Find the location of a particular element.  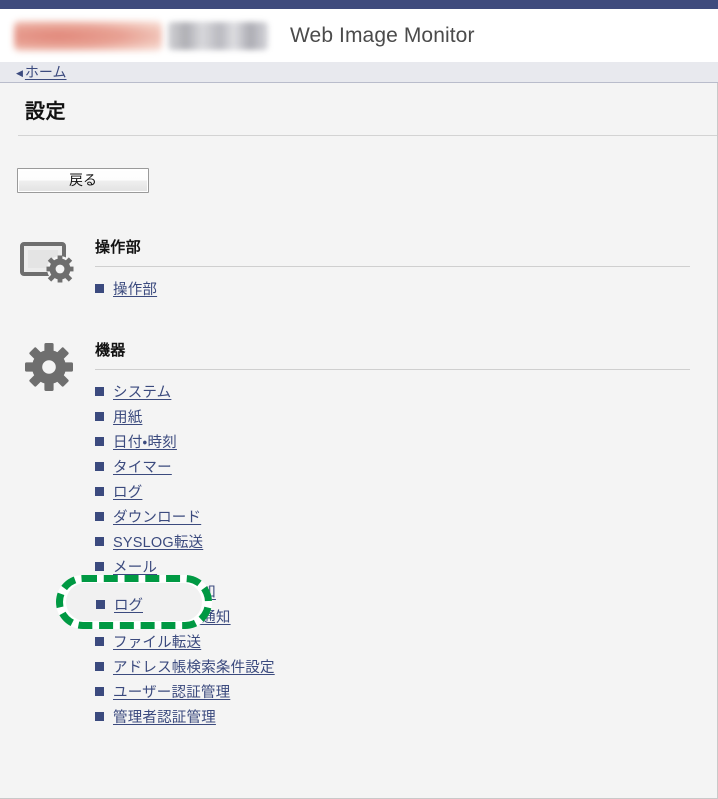

link-mail: メール is located at coordinates (135, 566).